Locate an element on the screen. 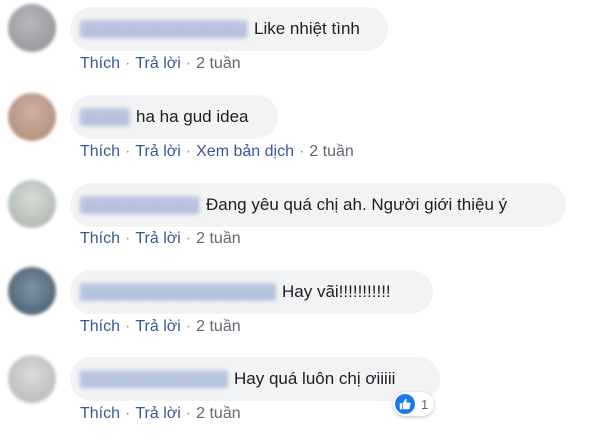 The width and height of the screenshot is (600, 443). comment-bubble: Like nhiệt tình is located at coordinates (229, 29).